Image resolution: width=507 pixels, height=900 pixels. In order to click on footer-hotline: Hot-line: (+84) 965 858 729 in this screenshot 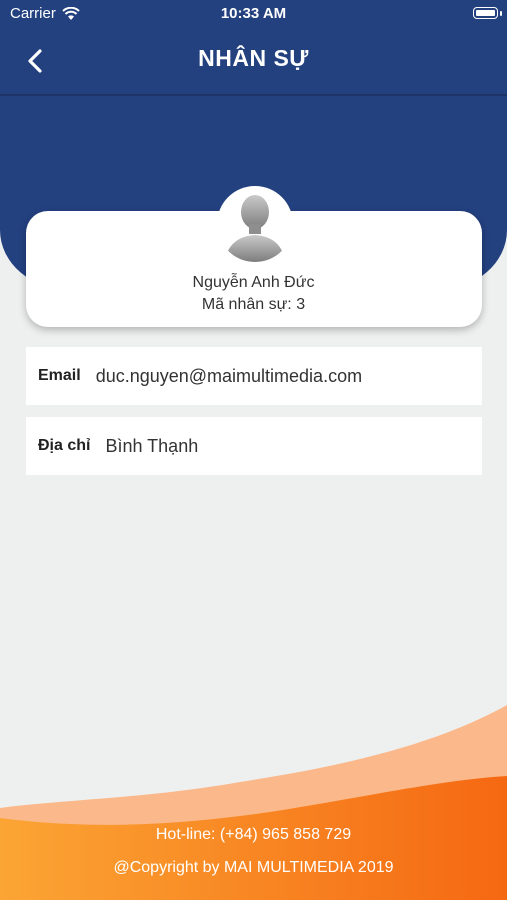, I will do `click(253, 835)`.